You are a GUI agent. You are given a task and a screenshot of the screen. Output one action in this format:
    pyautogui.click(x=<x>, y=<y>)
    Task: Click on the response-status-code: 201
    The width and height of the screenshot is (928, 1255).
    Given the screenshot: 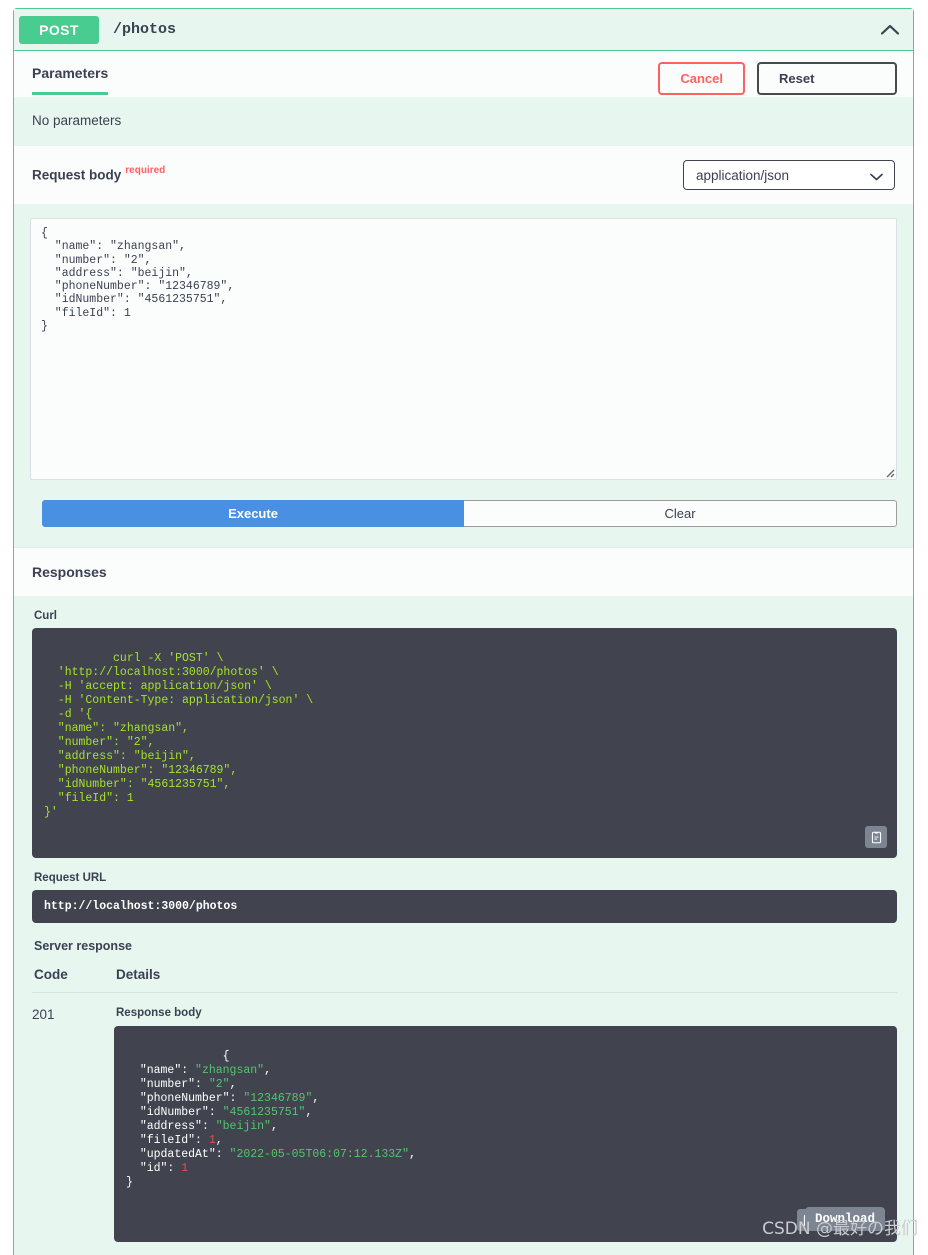 What is the action you would take?
    pyautogui.click(x=43, y=1014)
    